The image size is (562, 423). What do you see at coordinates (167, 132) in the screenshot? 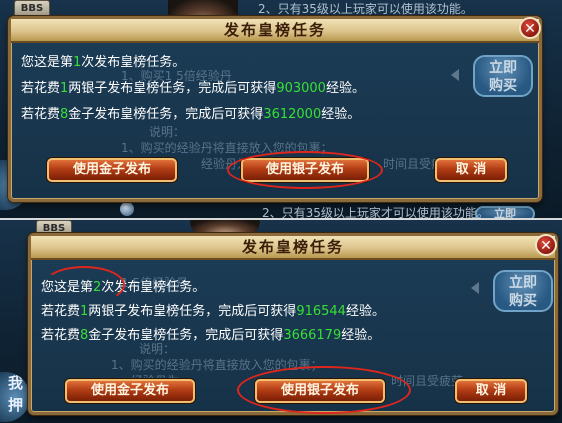
I see `background-desc-label: 说明：` at bounding box center [167, 132].